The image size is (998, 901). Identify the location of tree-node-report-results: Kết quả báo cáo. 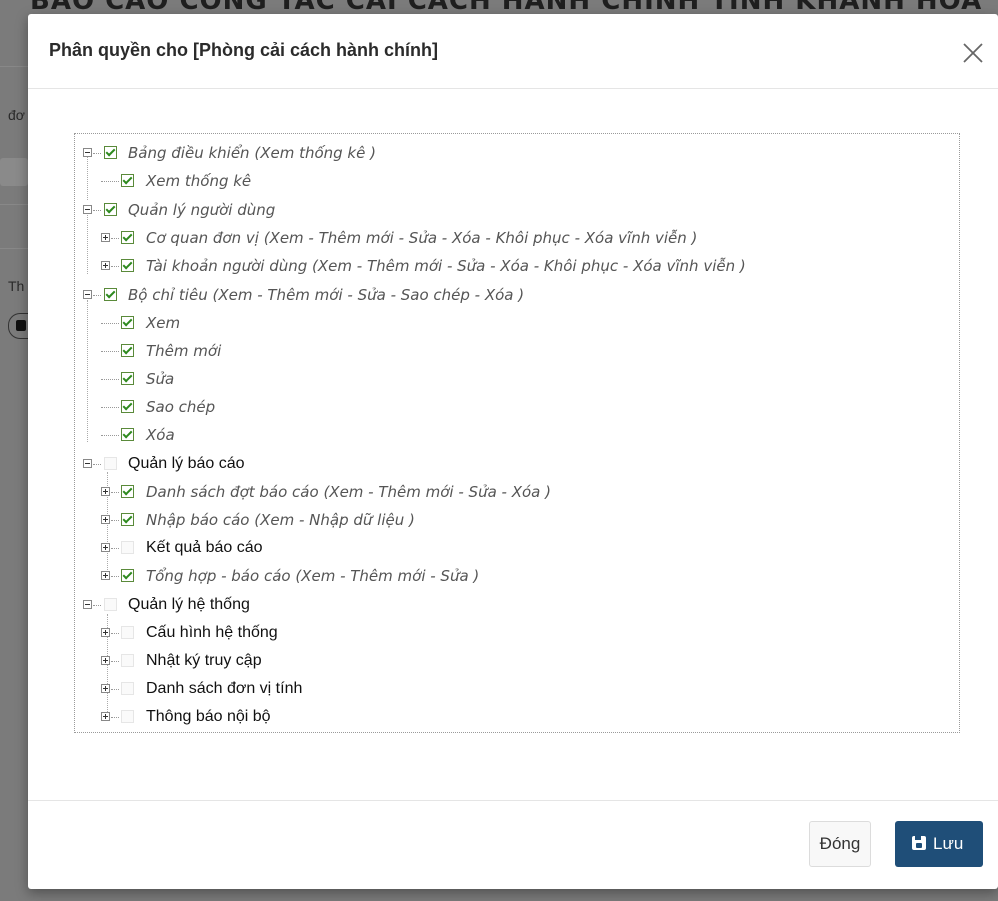
(515, 548).